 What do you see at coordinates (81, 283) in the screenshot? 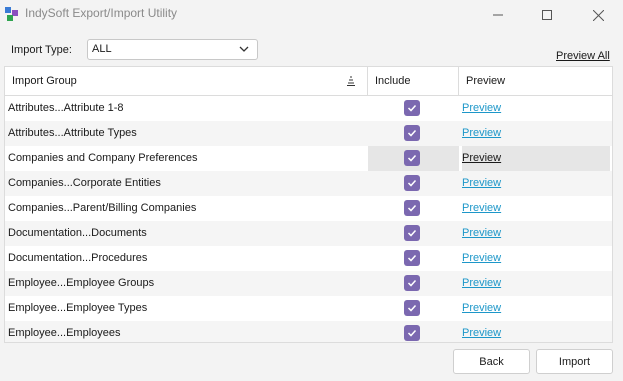
I see `import-group-cell: Employee...Employee Groups` at bounding box center [81, 283].